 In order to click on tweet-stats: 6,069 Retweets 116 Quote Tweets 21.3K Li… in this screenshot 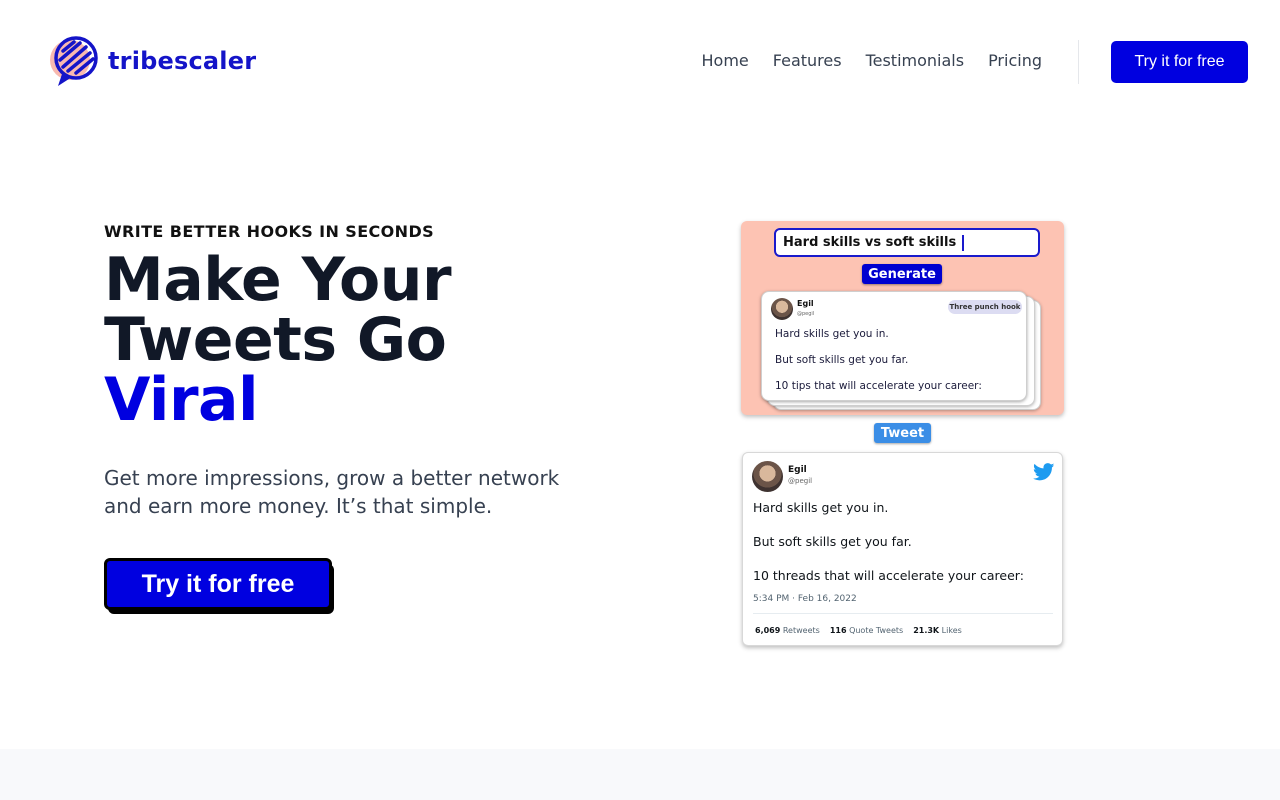, I will do `click(858, 630)`.